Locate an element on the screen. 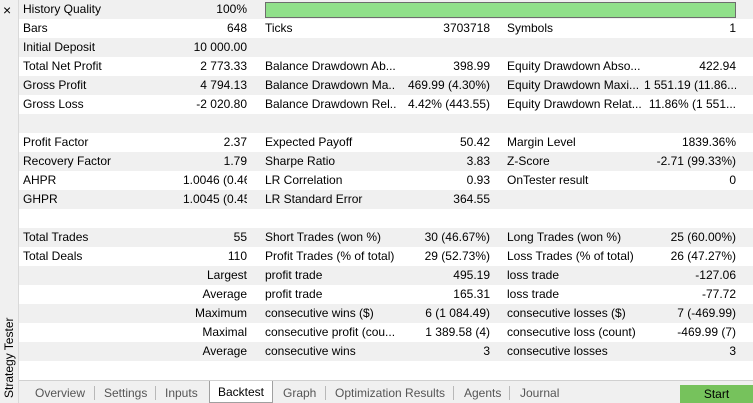 Image resolution: width=753 pixels, height=403 pixels. stat-row: Bars 648 Ticks 3703718 Symbols 1 is located at coordinates (386, 28).